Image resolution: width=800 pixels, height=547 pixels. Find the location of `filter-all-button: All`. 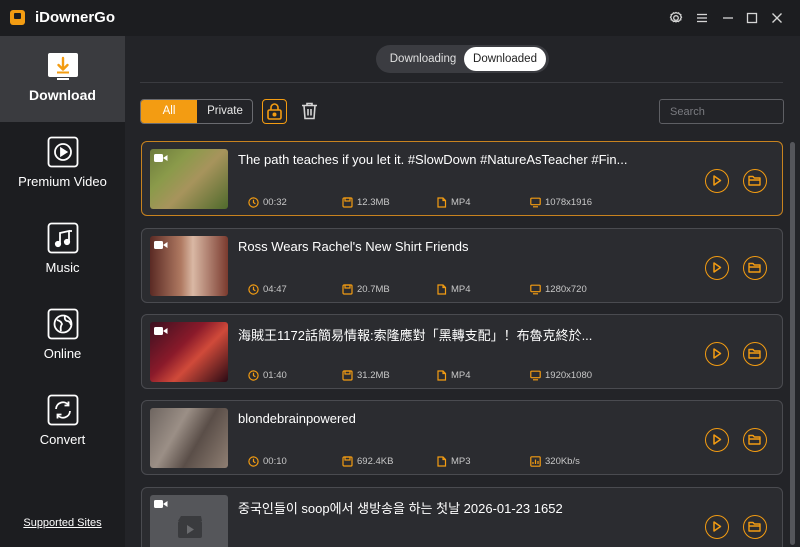

filter-all-button: All is located at coordinates (169, 111).